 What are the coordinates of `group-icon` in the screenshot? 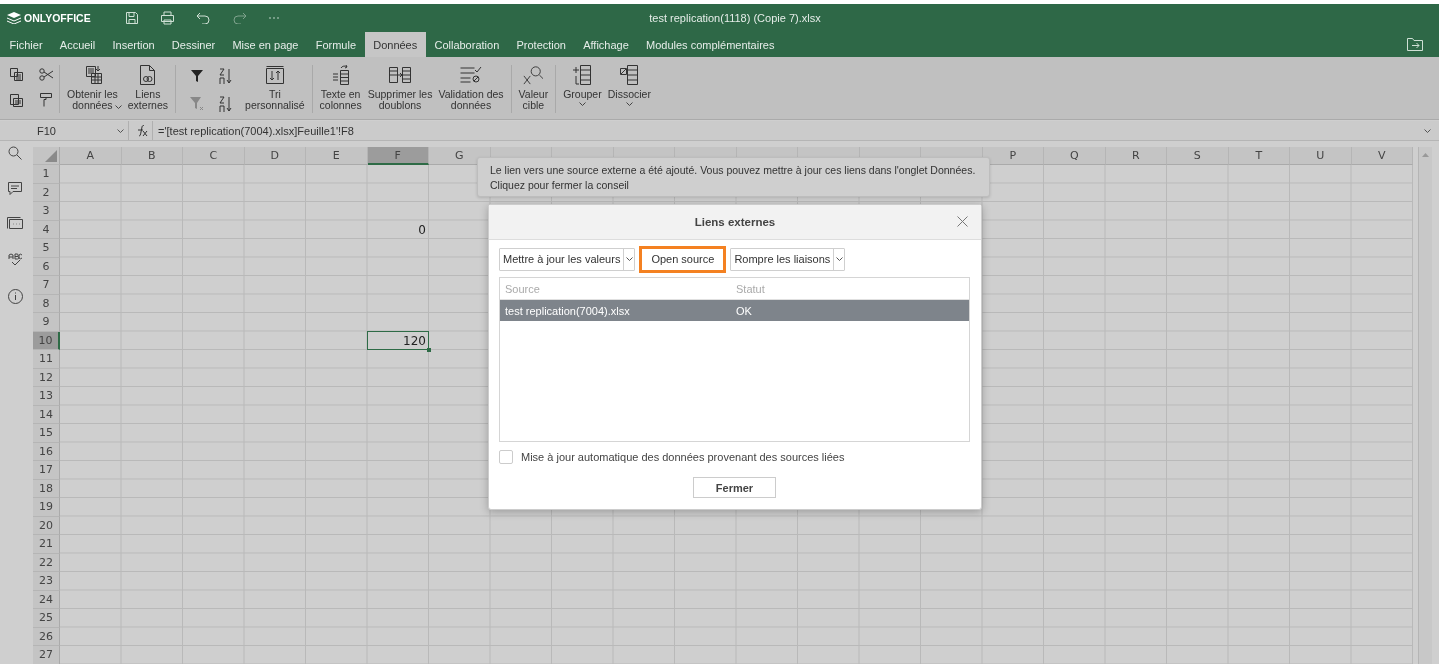 It's located at (582, 75).